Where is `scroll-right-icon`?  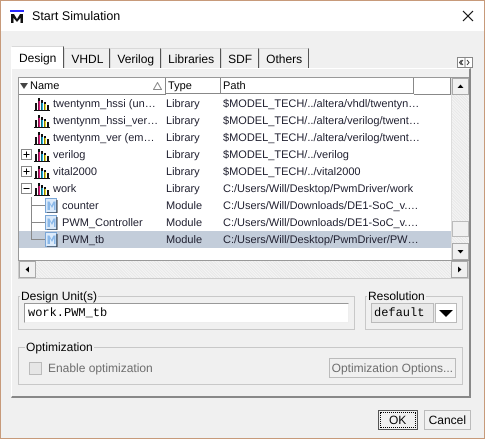
scroll-right-icon is located at coordinates (459, 269).